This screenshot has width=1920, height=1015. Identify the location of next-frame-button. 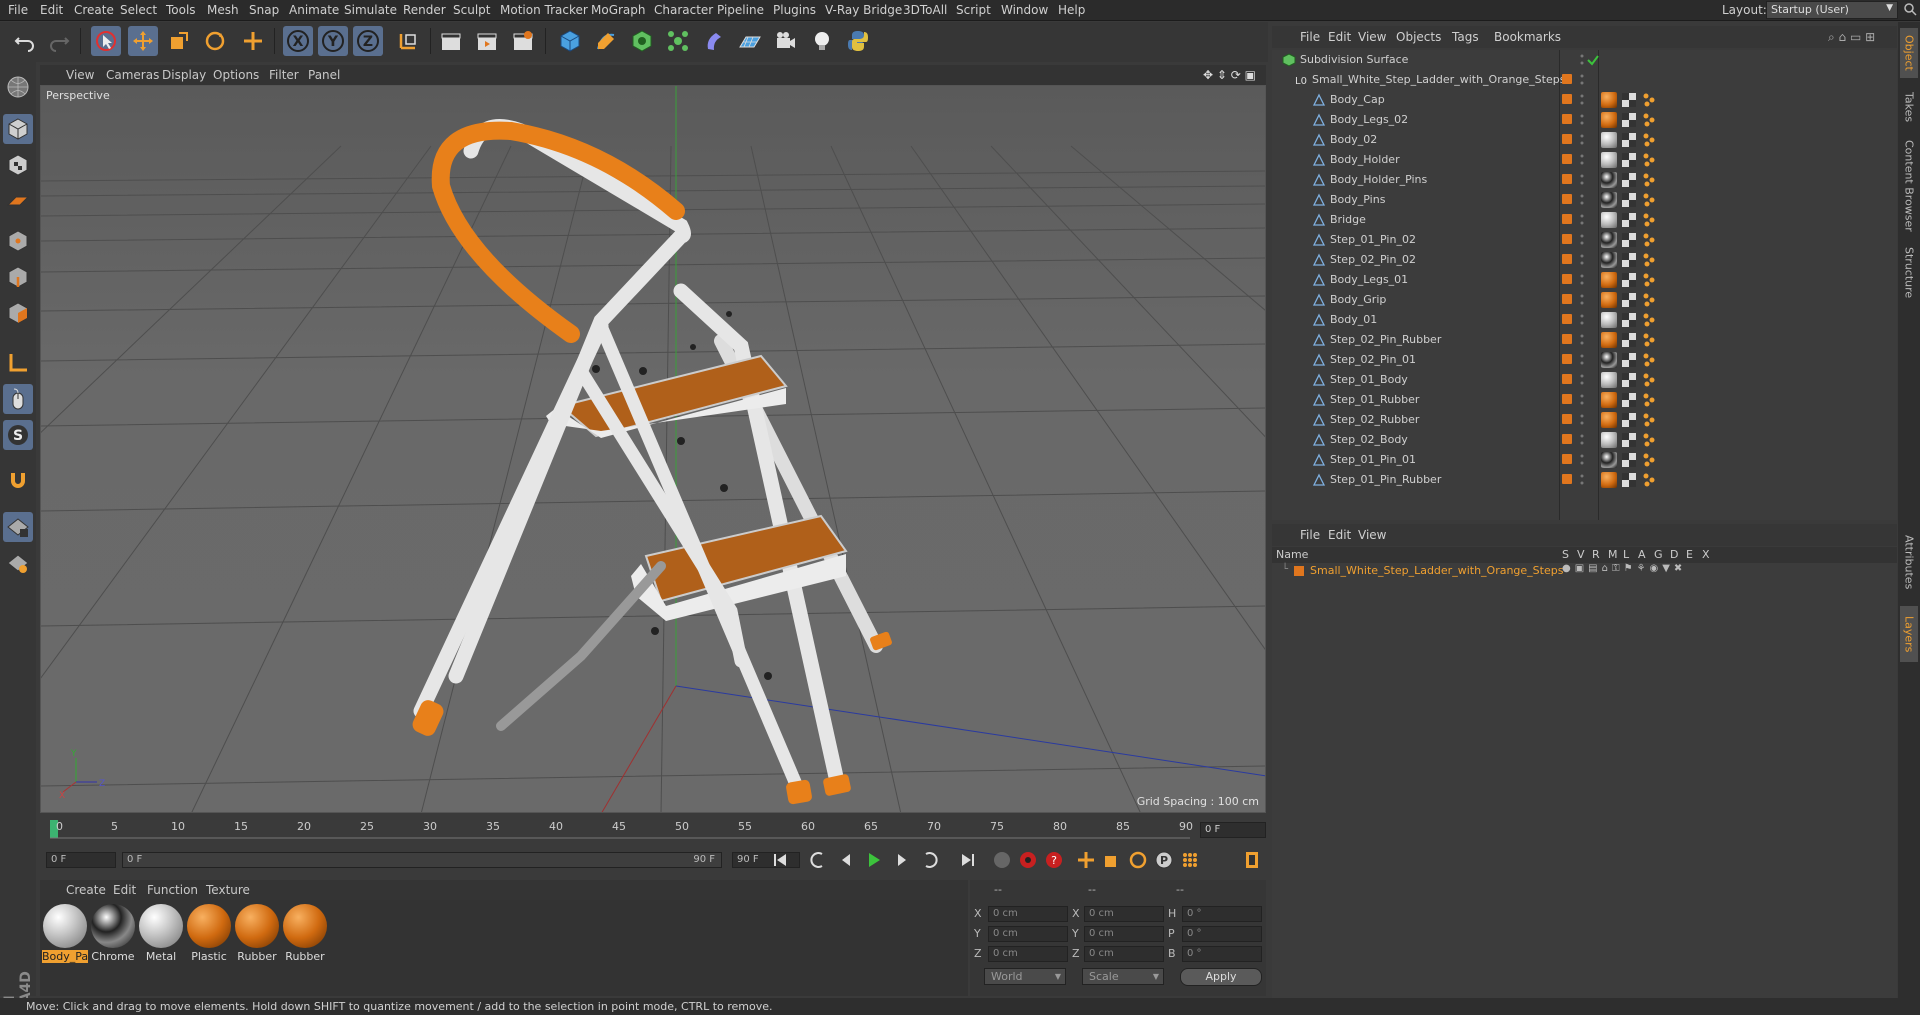
(902, 860).